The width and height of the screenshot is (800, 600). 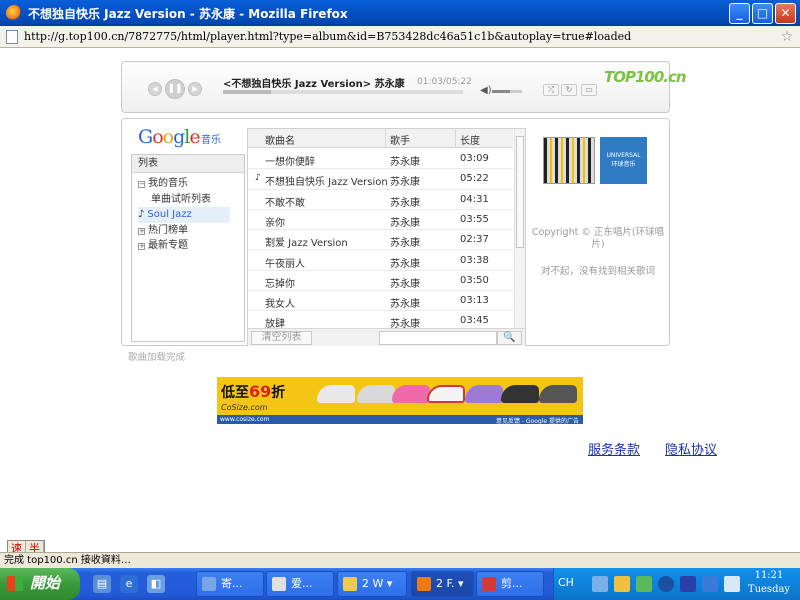 I want to click on ie-icon: e, so click(x=129, y=584).